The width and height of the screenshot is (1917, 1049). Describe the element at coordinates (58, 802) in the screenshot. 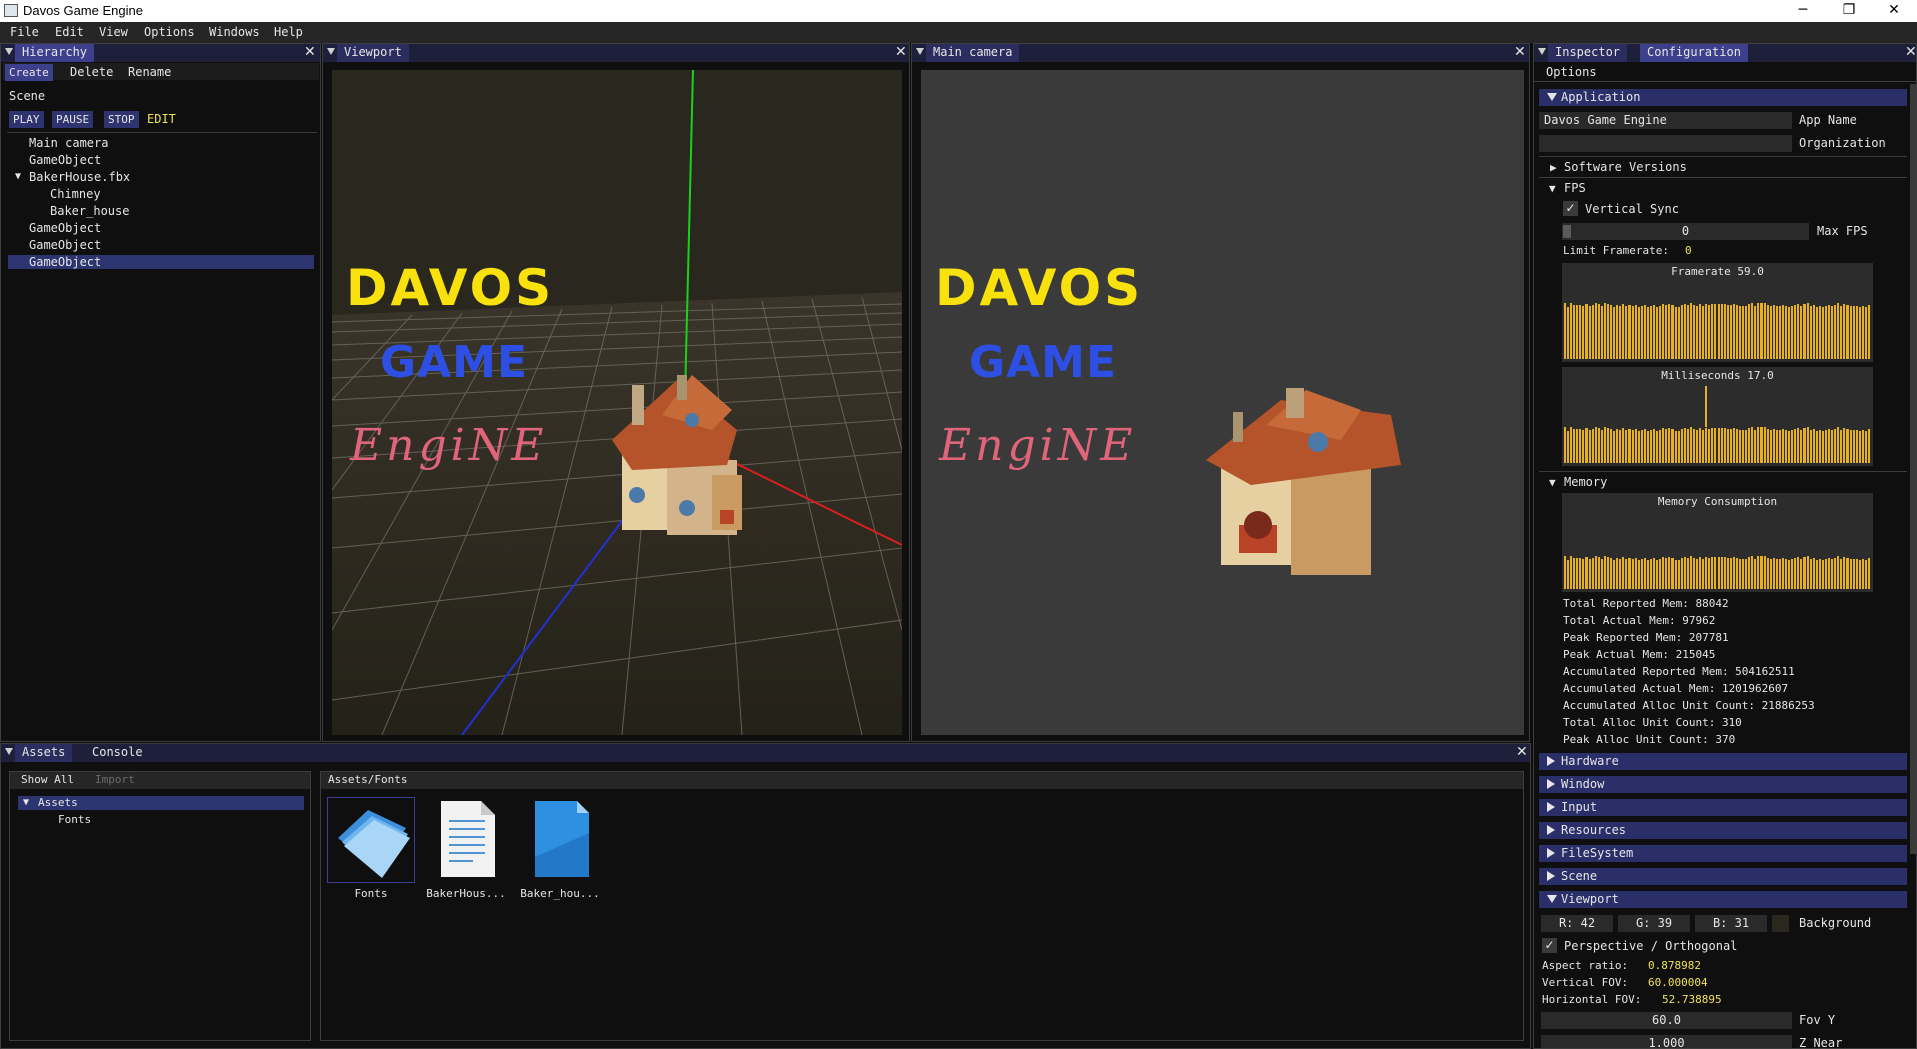

I see `assets-tree-root: Assets` at that location.